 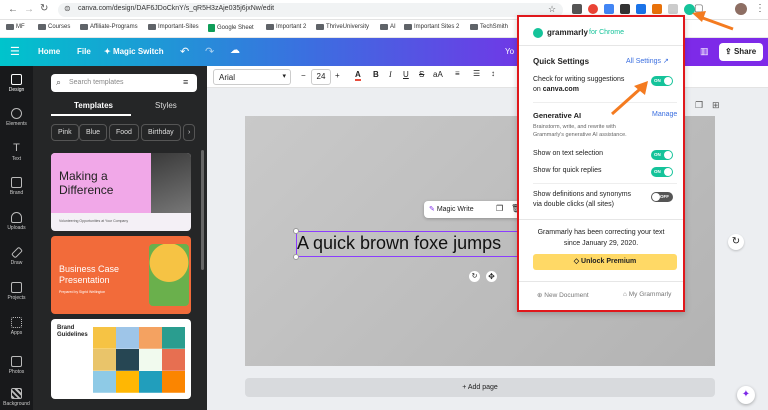 I want to click on arrow-to-extension-icon, so click(x=713, y=21).